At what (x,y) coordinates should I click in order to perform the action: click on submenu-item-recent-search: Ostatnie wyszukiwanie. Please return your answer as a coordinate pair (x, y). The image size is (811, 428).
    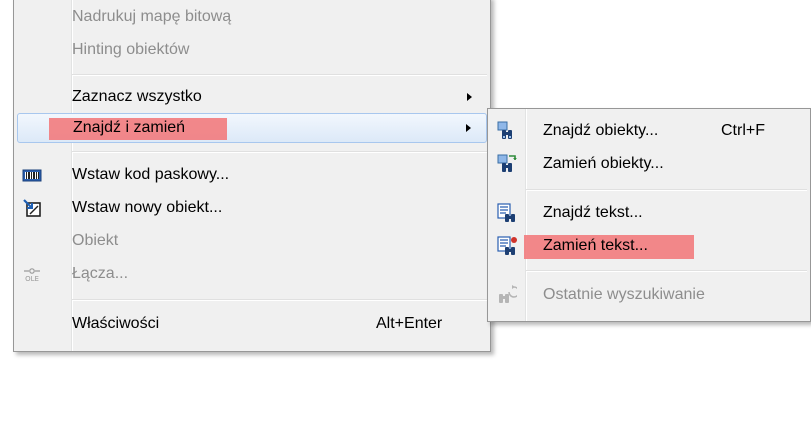
    Looking at the image, I should click on (649, 295).